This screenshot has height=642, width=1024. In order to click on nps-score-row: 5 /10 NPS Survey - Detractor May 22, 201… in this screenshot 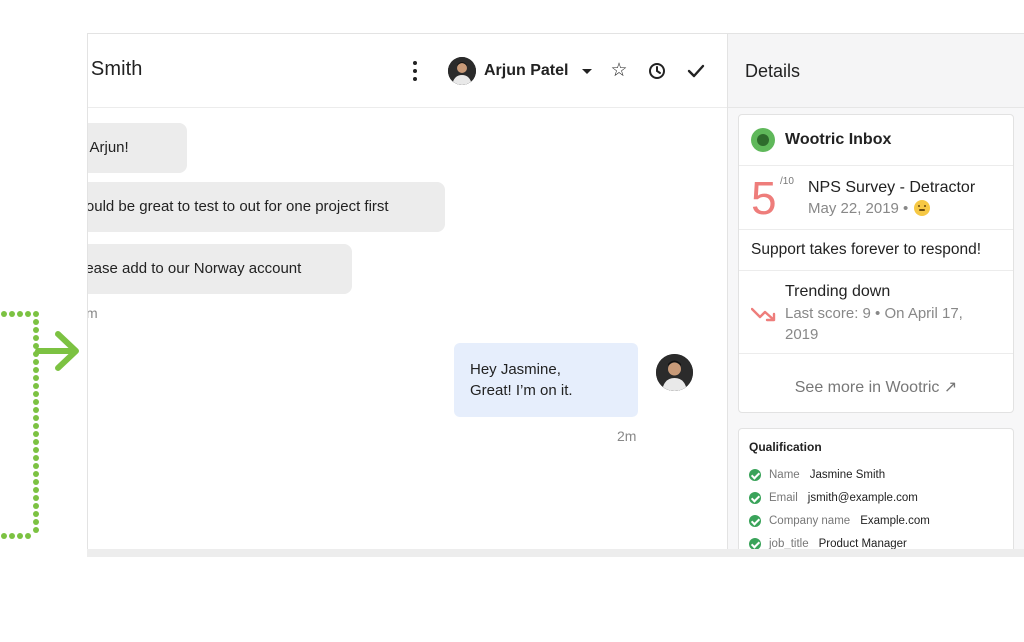, I will do `click(876, 198)`.